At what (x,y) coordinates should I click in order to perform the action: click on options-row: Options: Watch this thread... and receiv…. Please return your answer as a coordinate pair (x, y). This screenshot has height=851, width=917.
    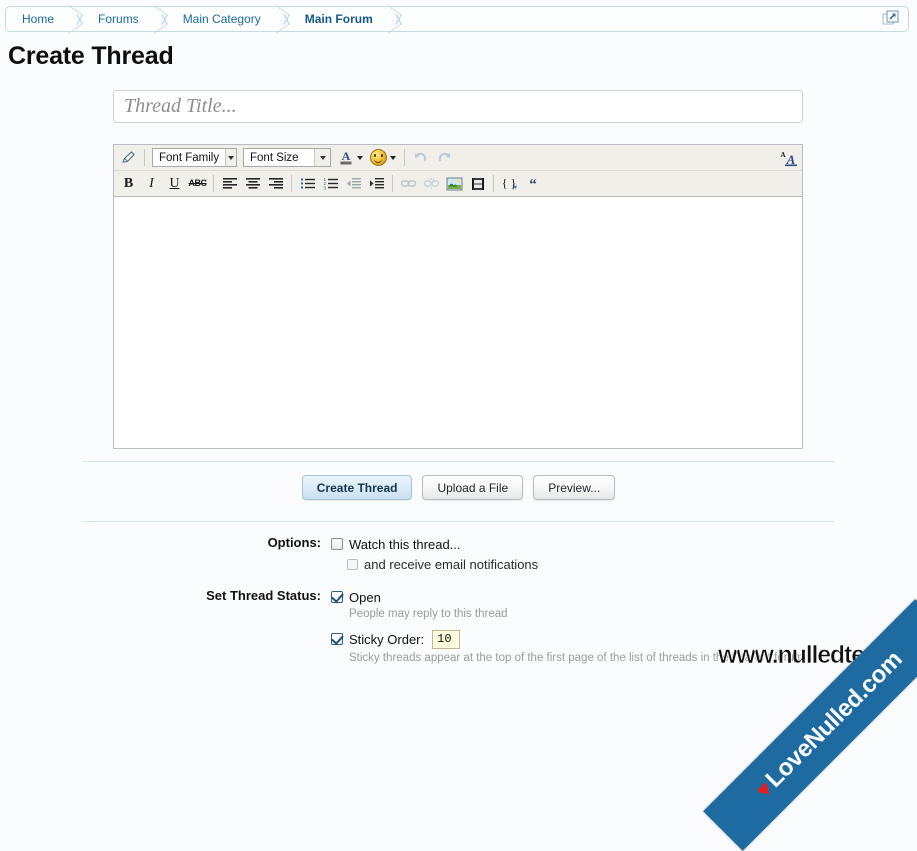
    Looking at the image, I should click on (458, 554).